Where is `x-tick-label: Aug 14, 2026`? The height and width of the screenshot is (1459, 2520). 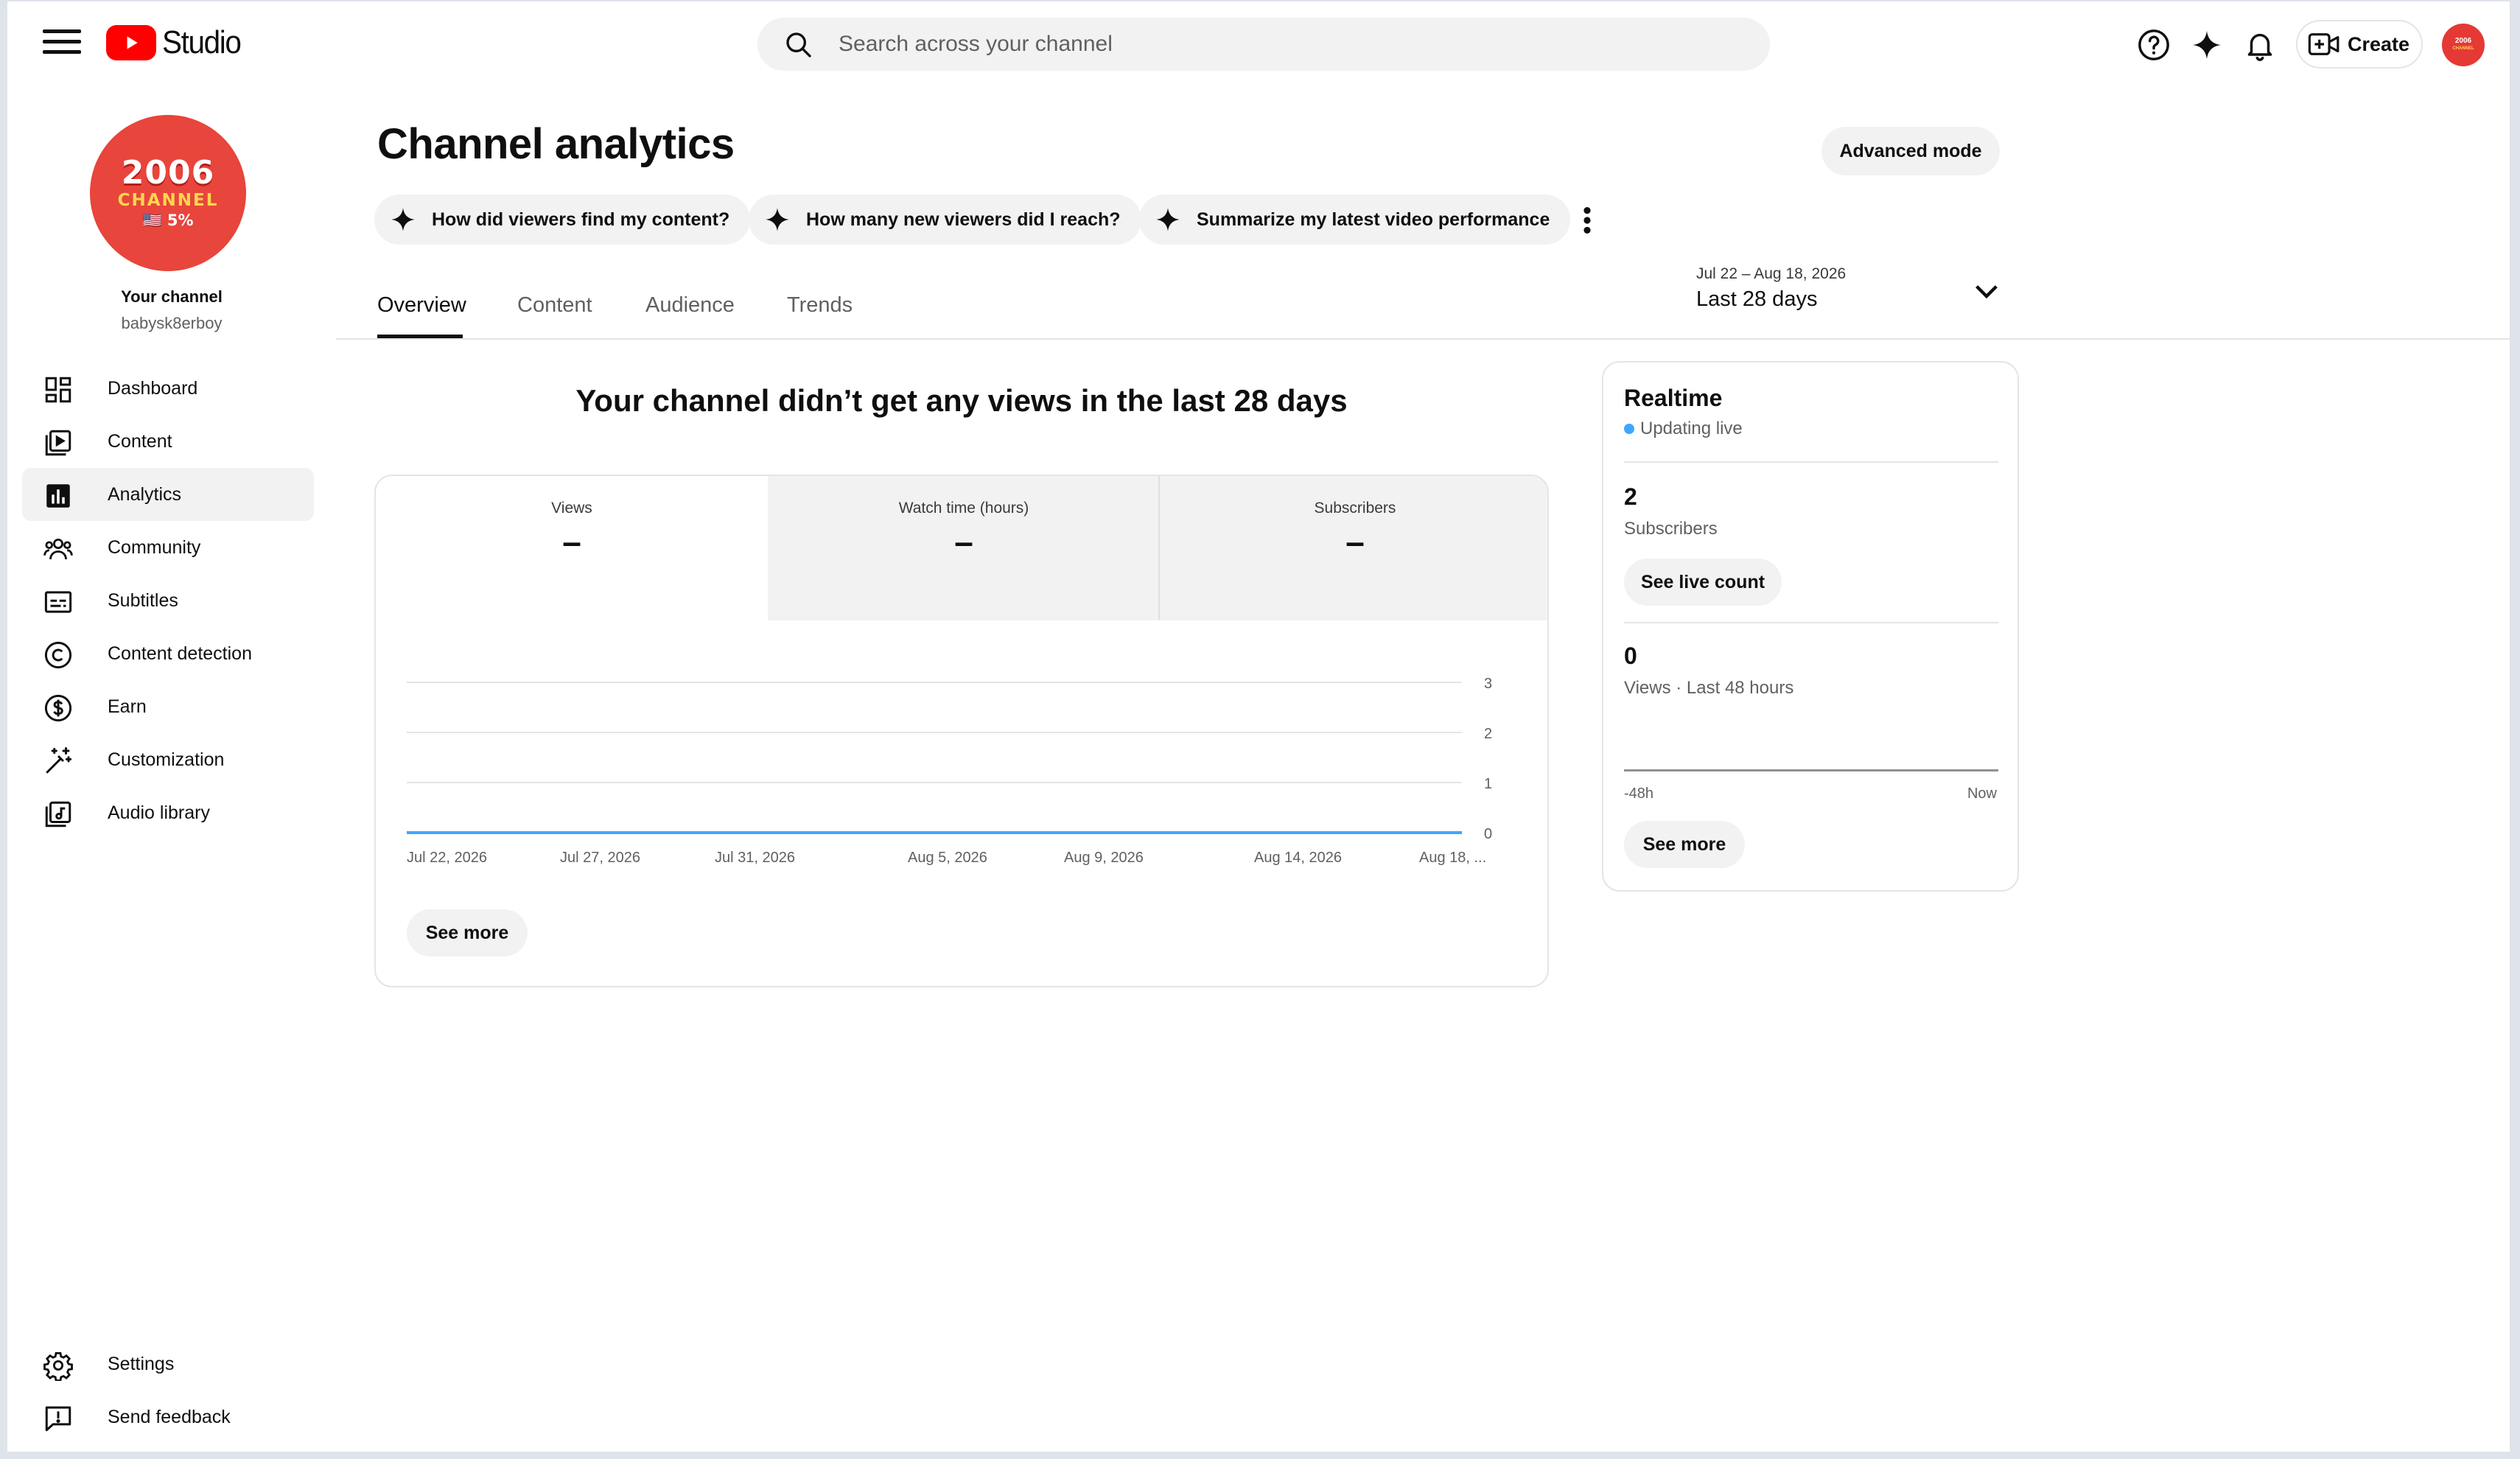 x-tick-label: Aug 14, 2026 is located at coordinates (1298, 858).